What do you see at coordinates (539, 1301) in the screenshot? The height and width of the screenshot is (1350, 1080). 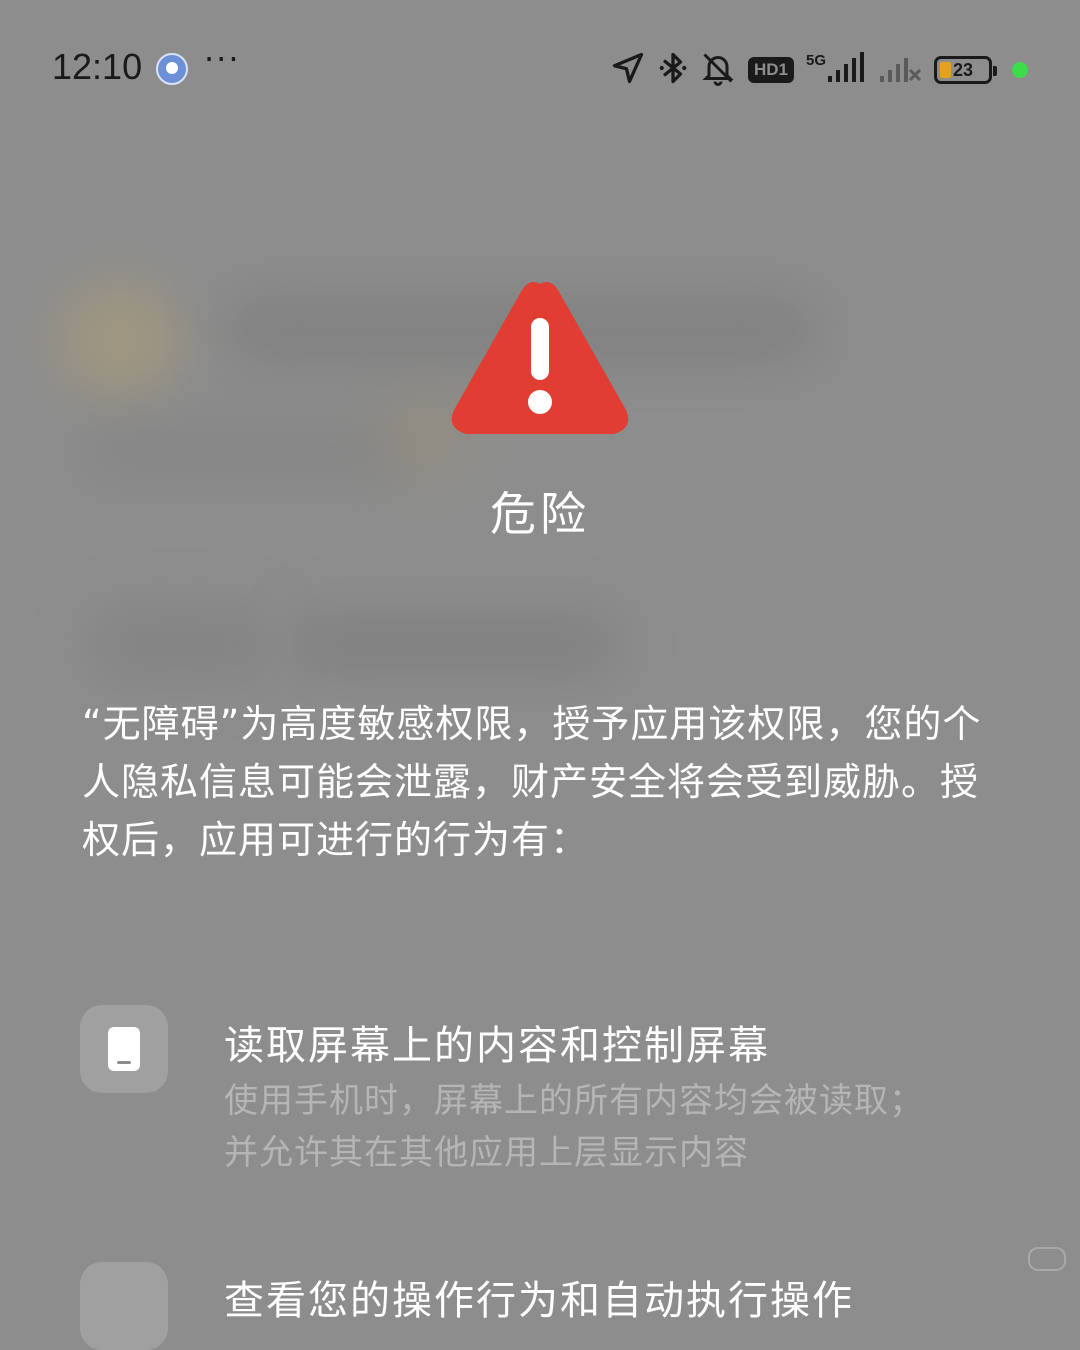 I see `permission-title: 查看您的操作行为和自动执行操作` at bounding box center [539, 1301].